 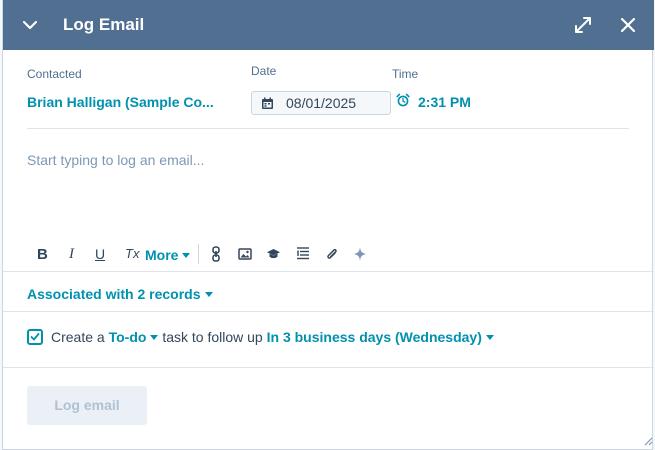 I want to click on toolbar-separator, so click(x=198, y=254).